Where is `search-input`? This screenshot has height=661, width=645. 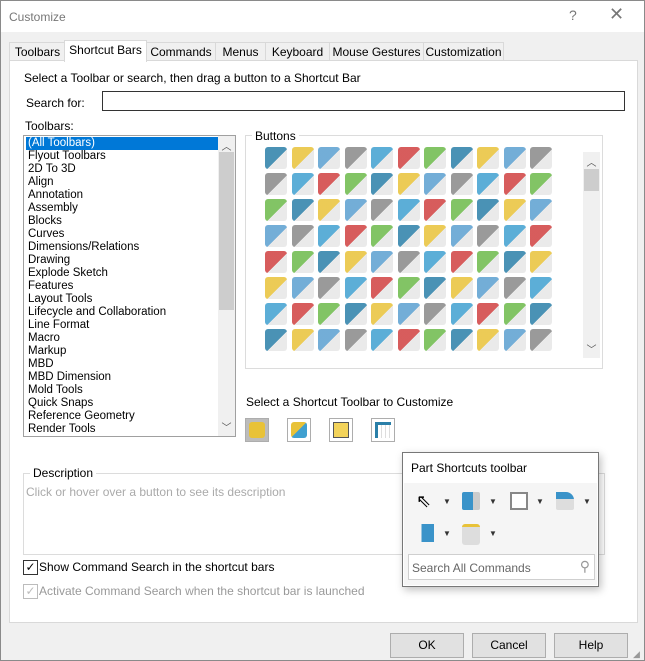 search-input is located at coordinates (363, 101).